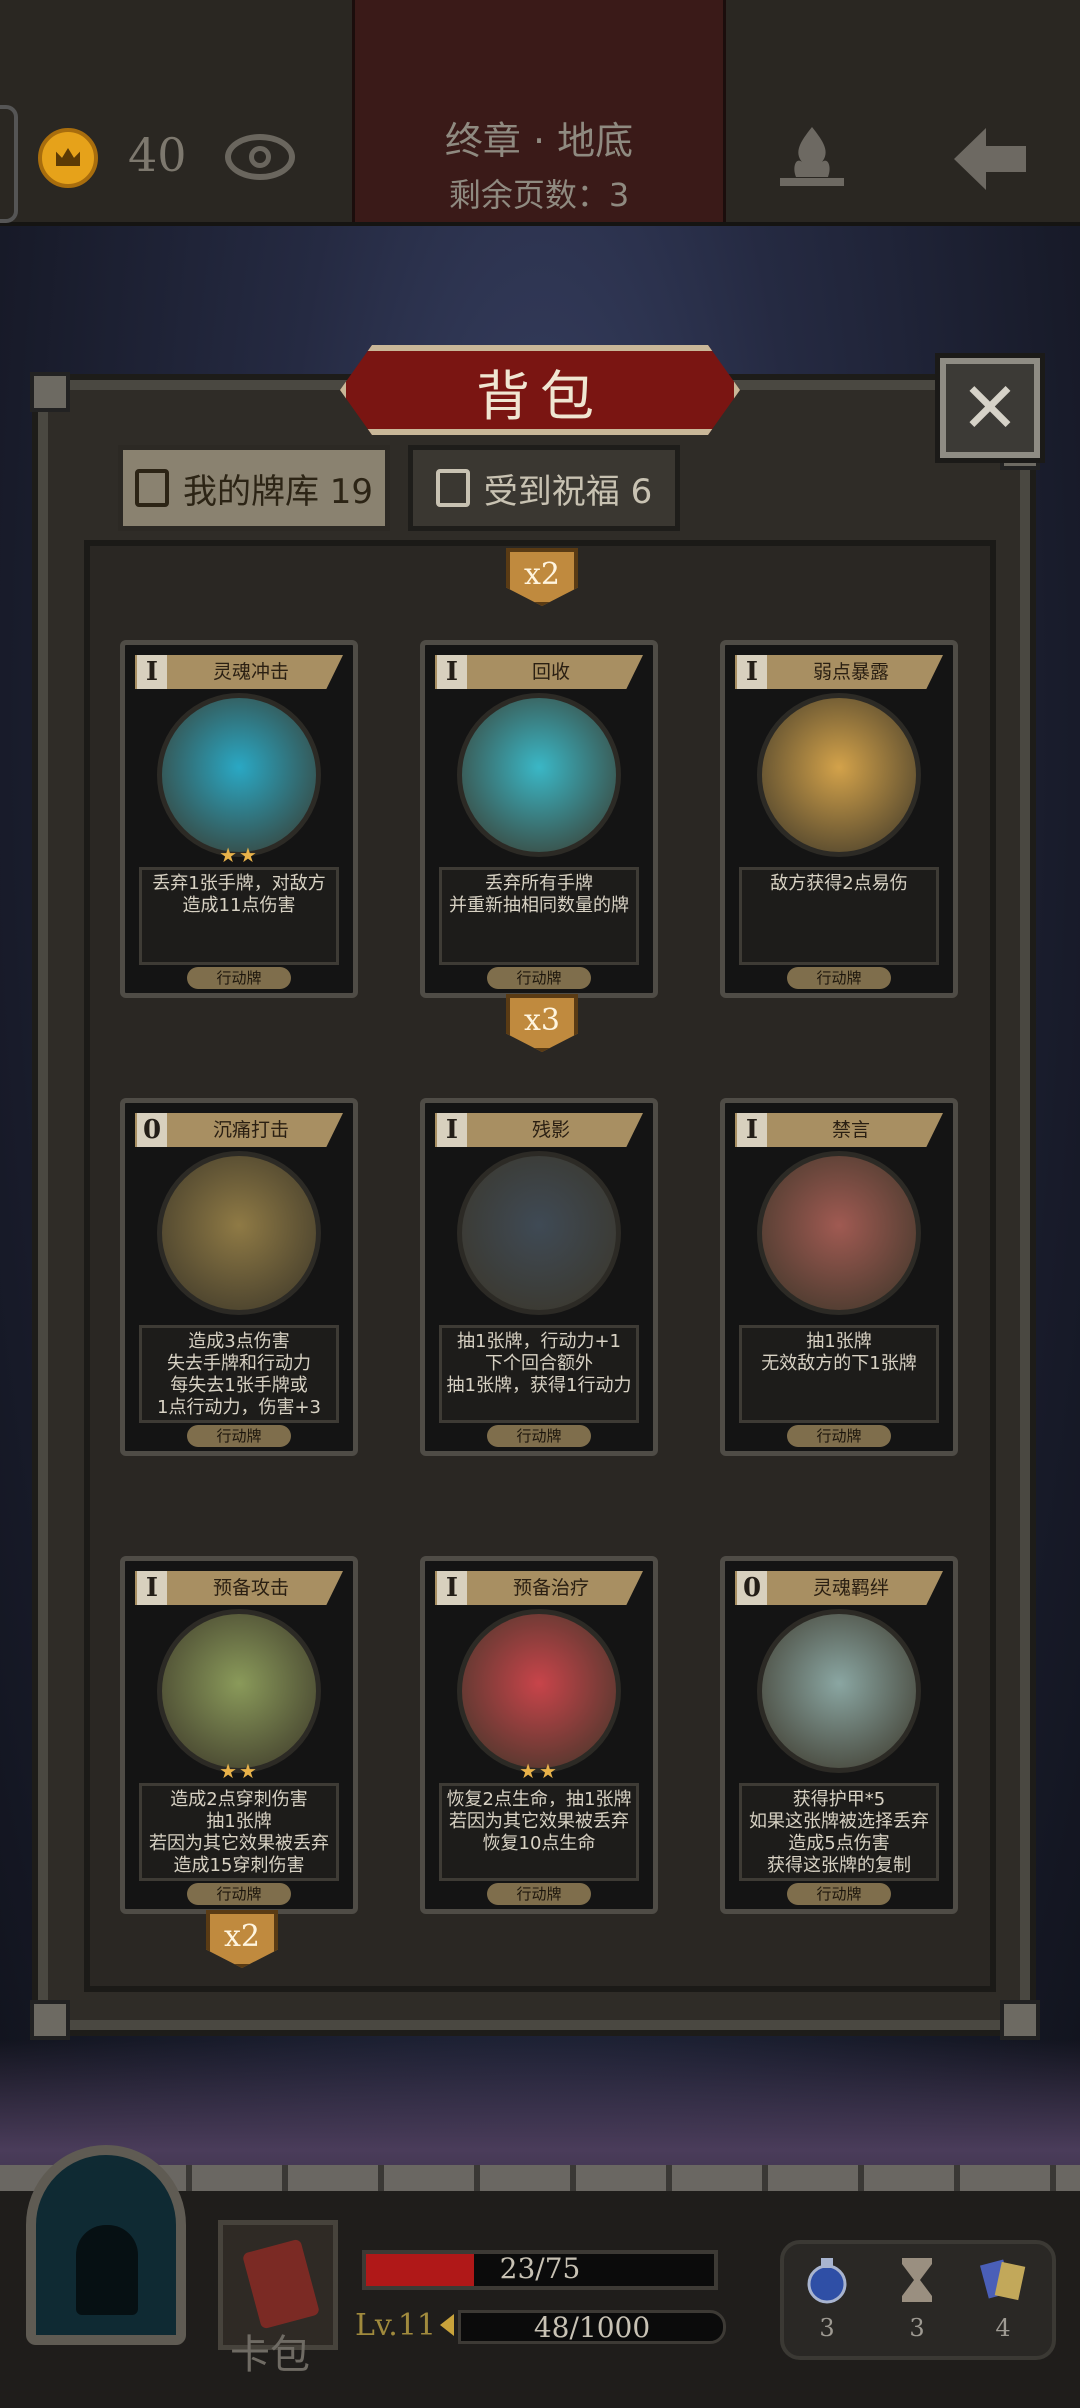 This screenshot has width=1080, height=2408. Describe the element at coordinates (850, 1588) in the screenshot. I see `card-name: 灵魂羁绊` at that location.